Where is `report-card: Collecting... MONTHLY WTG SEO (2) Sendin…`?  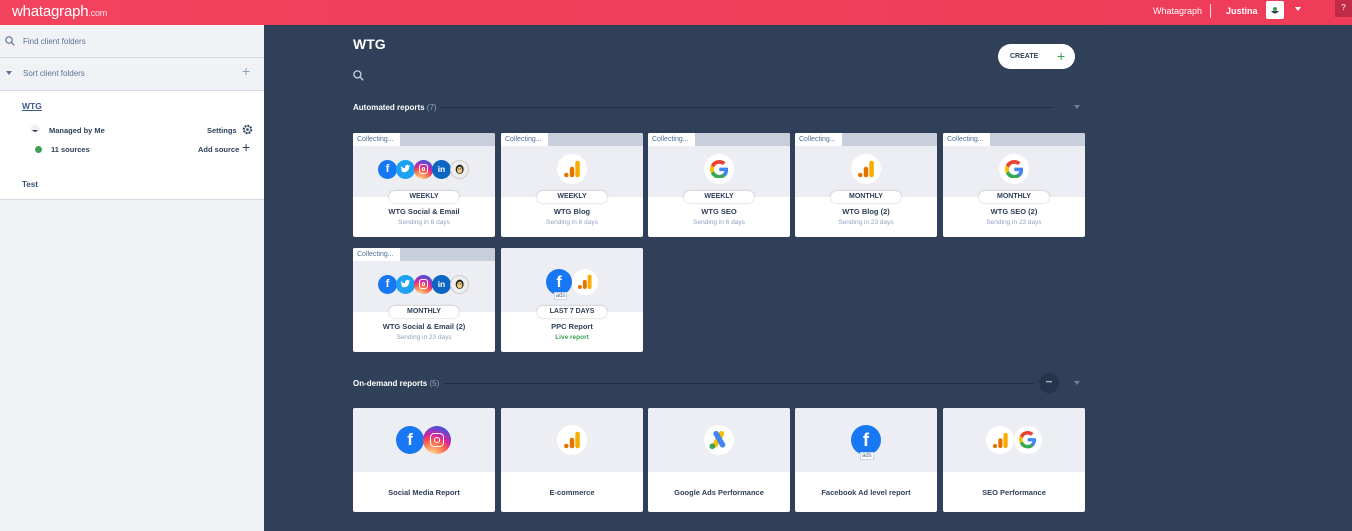
report-card: Collecting... MONTHLY WTG SEO (2) Sendin… is located at coordinates (1014, 185).